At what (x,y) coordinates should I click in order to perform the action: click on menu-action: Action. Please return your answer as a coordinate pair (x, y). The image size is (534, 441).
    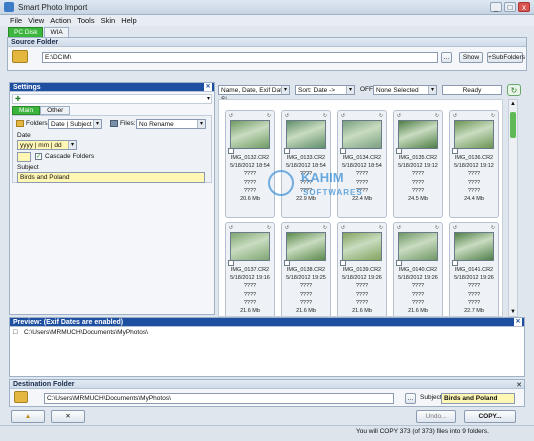
    Looking at the image, I should click on (60, 20).